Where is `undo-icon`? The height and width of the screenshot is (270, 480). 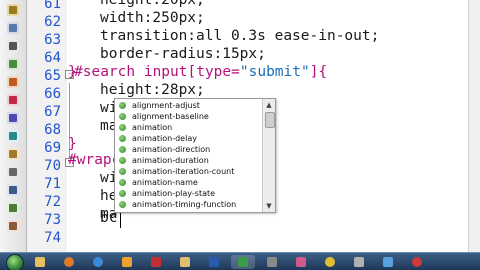
undo-icon is located at coordinates (13, 172).